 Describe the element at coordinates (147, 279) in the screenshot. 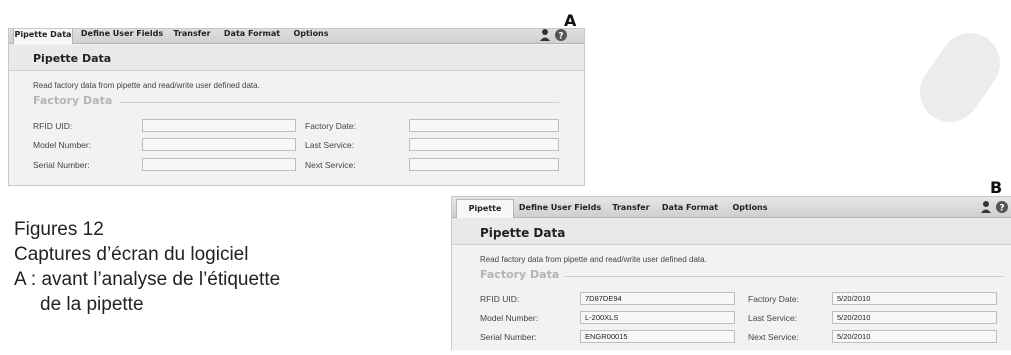

I see `figure-caption-line-3: A : avant l’analyse de l’étiquette` at that location.